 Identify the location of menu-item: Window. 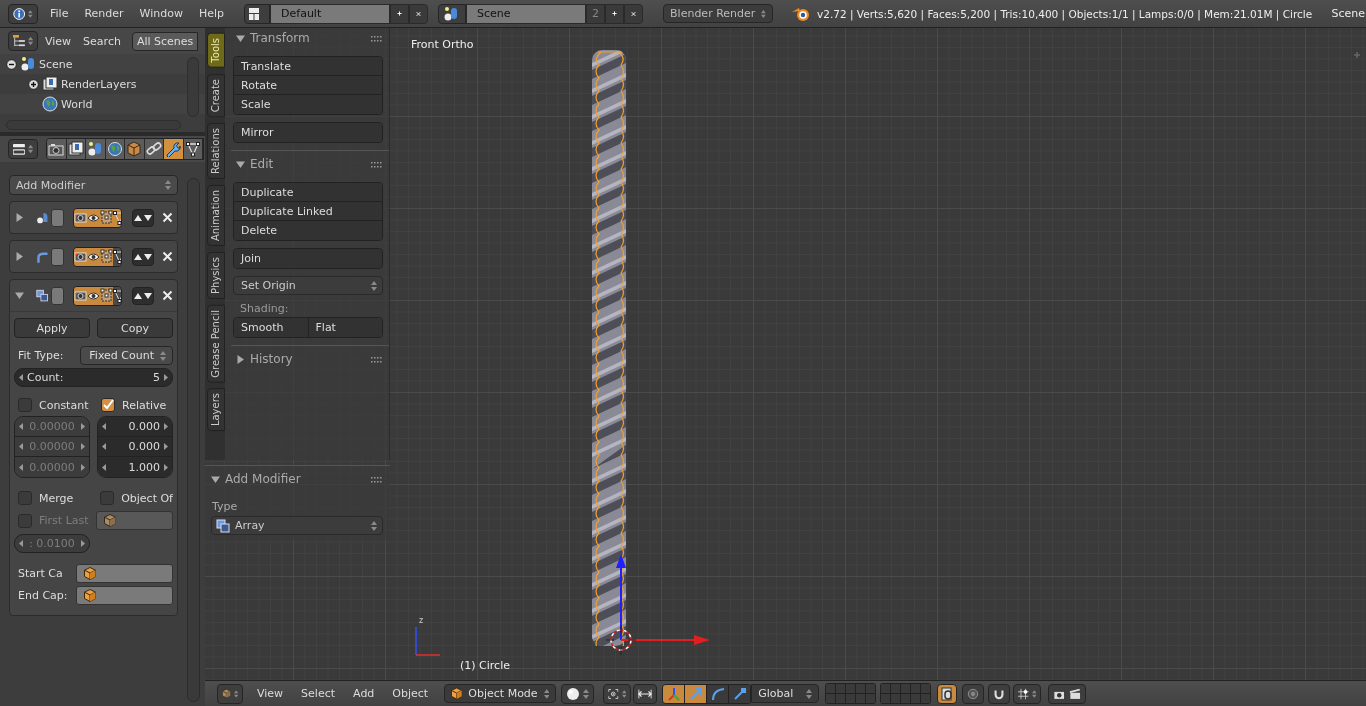
(161, 13).